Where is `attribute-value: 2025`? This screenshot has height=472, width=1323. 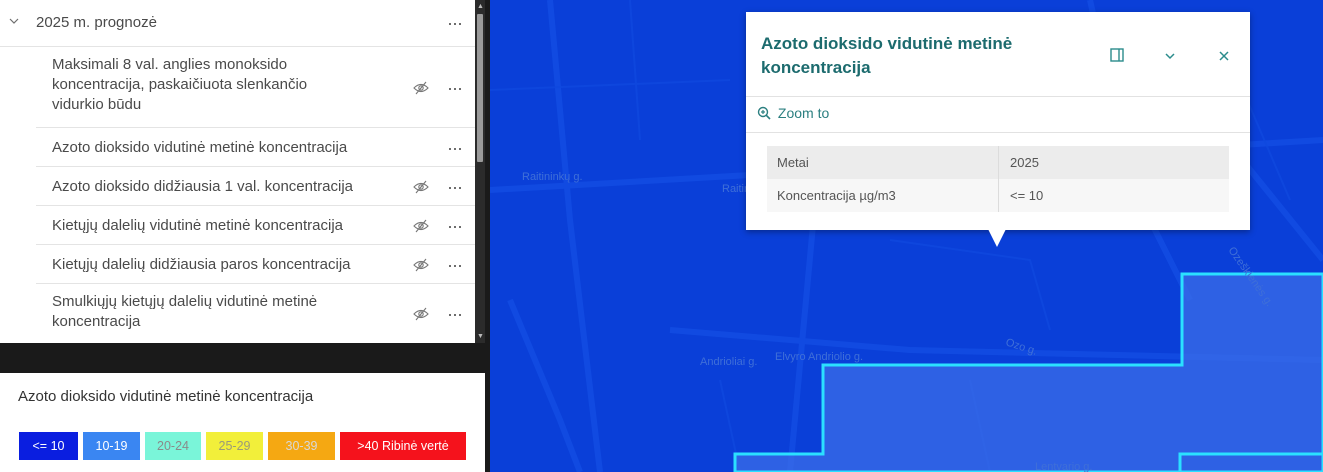
attribute-value: 2025 is located at coordinates (1024, 162).